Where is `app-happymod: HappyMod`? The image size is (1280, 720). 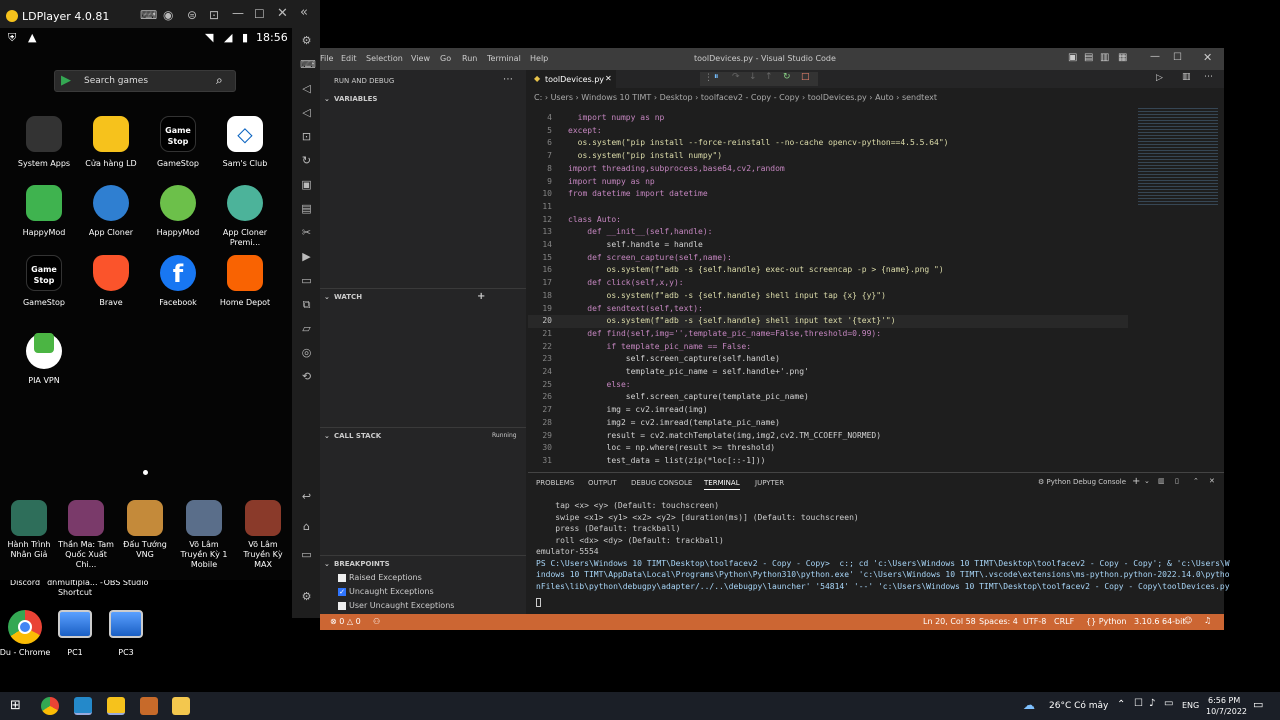 app-happymod: HappyMod is located at coordinates (44, 211).